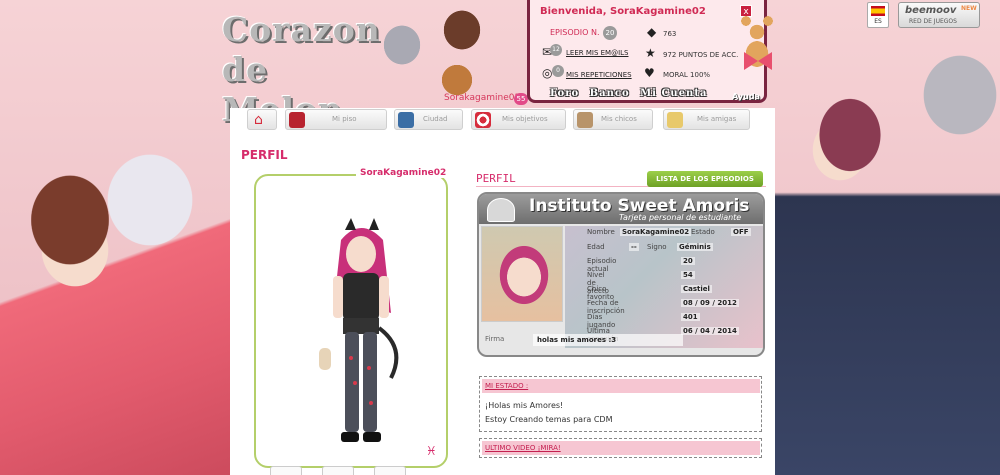 The height and width of the screenshot is (475, 1000). Describe the element at coordinates (547, 73) in the screenshot. I see `repeat-icon: ◎` at that location.